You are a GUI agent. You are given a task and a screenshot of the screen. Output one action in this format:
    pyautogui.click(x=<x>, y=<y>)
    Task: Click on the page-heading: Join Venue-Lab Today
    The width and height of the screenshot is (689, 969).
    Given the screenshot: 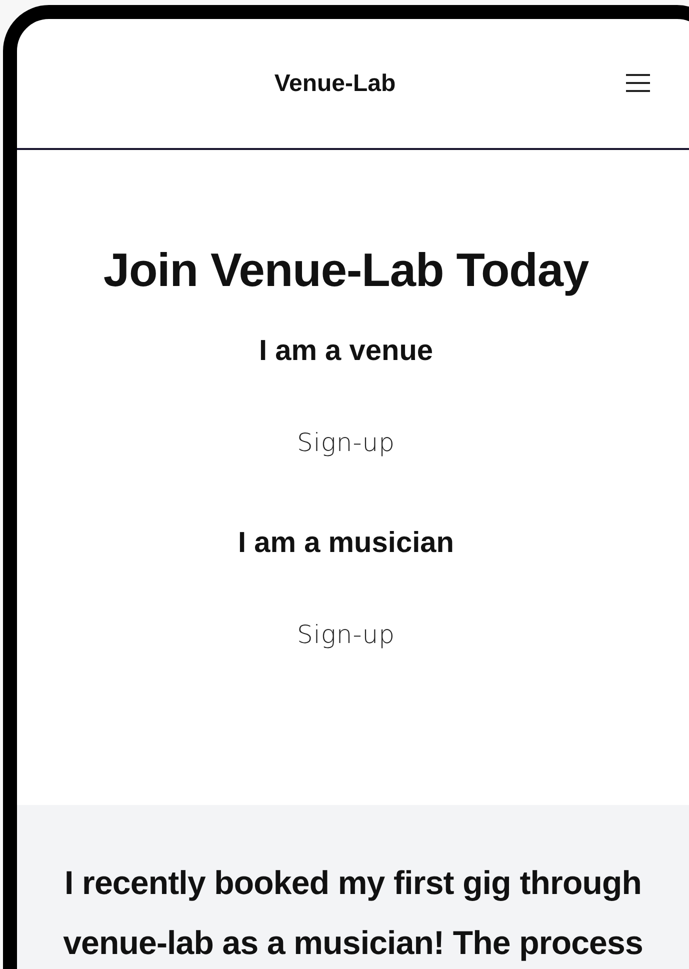 What is the action you would take?
    pyautogui.click(x=346, y=269)
    